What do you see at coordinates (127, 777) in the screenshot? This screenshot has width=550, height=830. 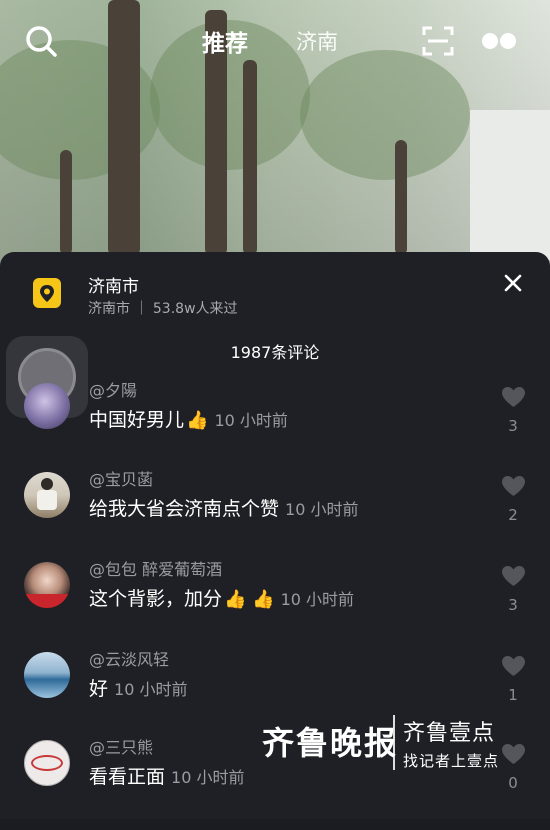 I see `comment-text: 看看正面` at bounding box center [127, 777].